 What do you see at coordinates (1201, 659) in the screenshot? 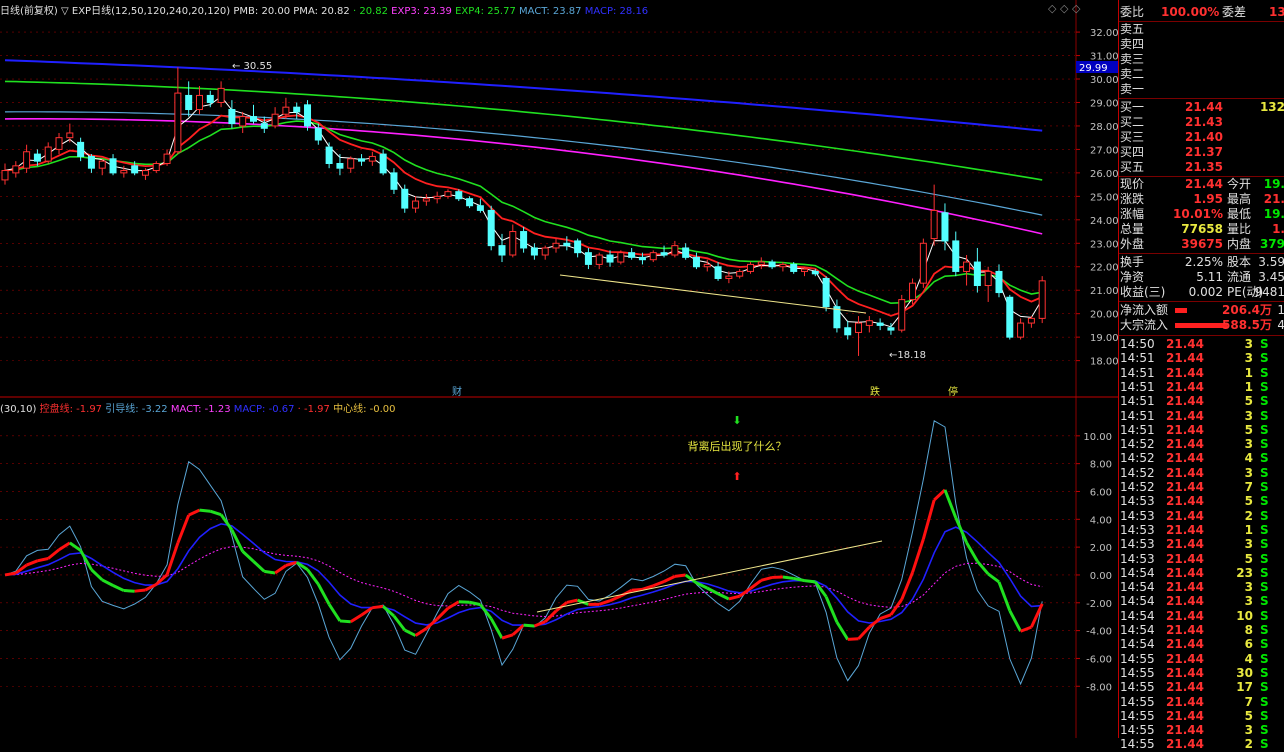
I see `tick-row: 14:5521.444S` at bounding box center [1201, 659].